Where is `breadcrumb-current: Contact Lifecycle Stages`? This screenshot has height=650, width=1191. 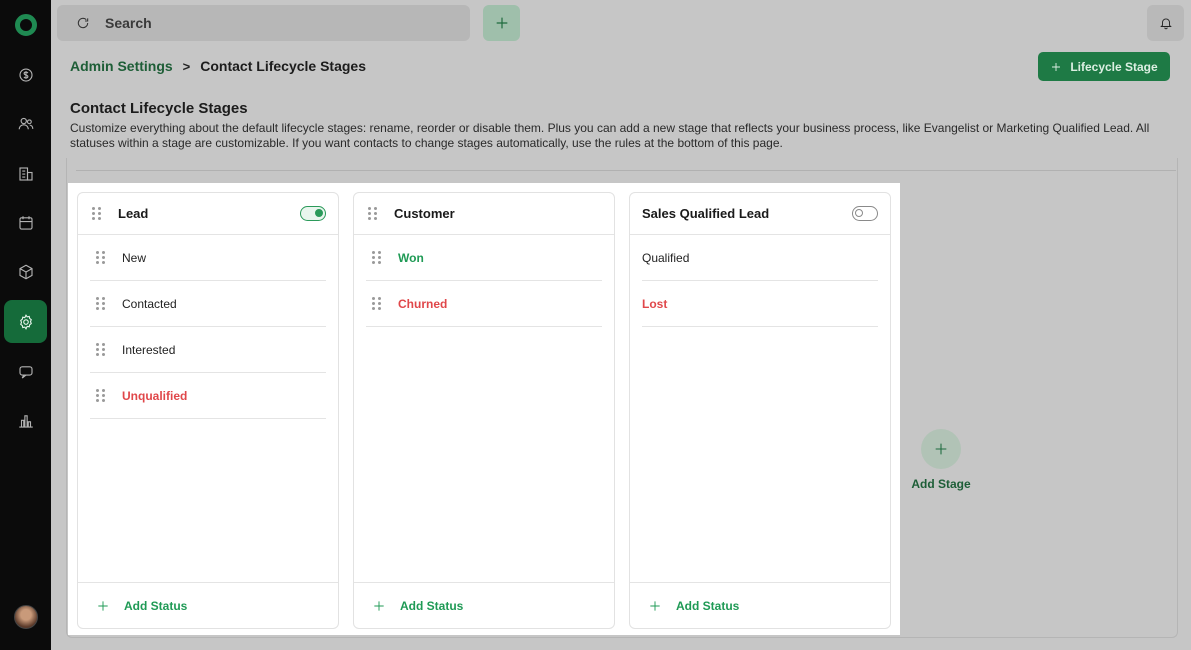 breadcrumb-current: Contact Lifecycle Stages is located at coordinates (283, 66).